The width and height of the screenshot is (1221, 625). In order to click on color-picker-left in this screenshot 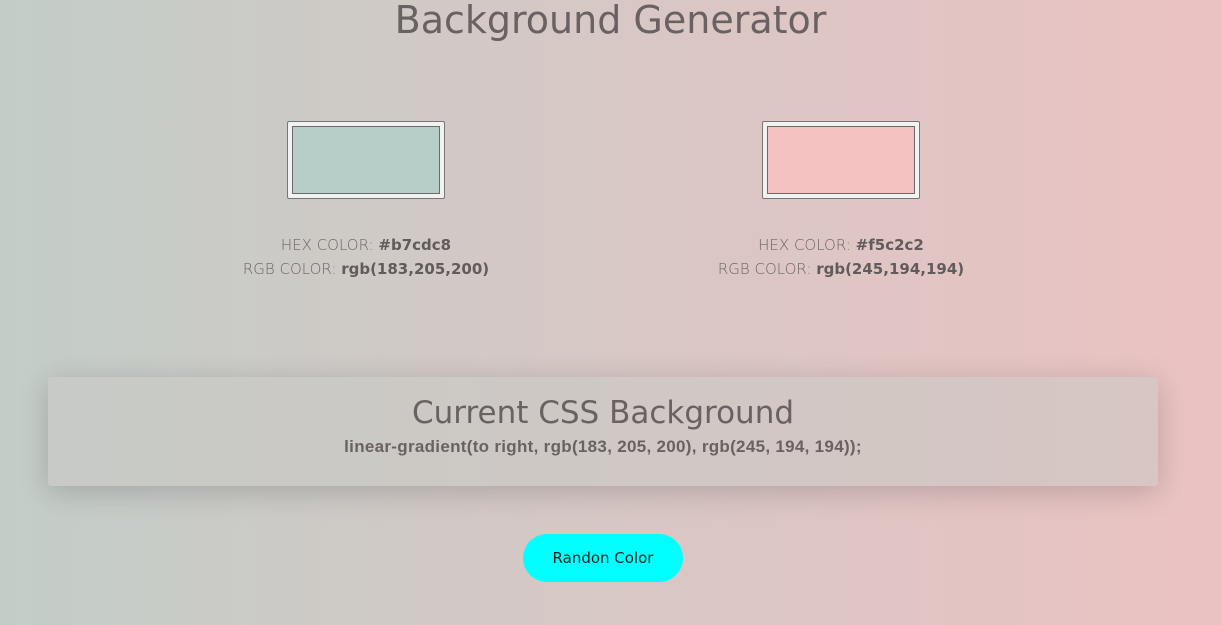, I will do `click(366, 160)`.